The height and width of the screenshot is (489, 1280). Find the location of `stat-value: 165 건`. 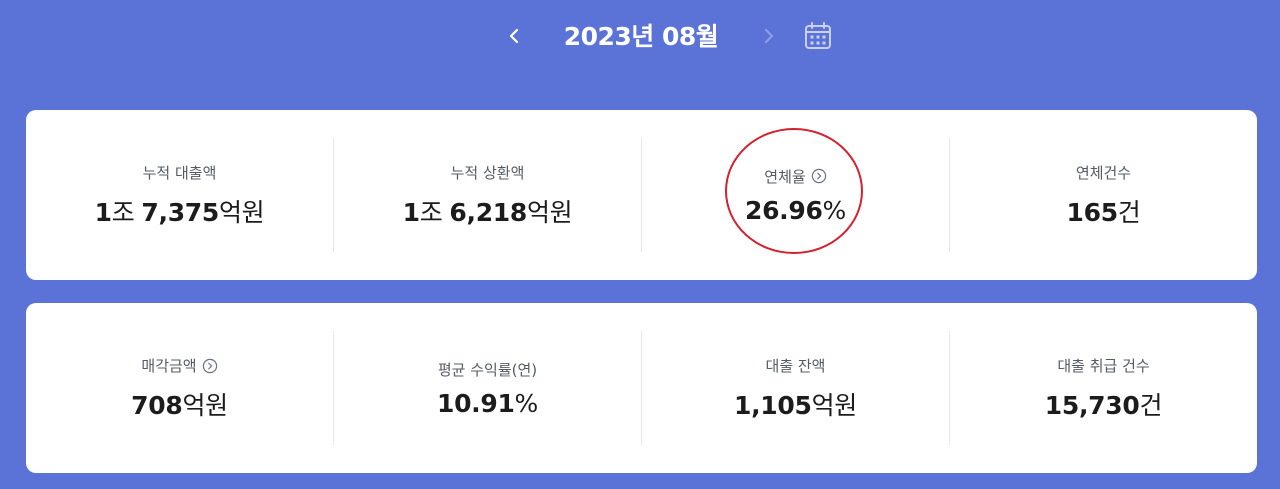

stat-value: 165 건 is located at coordinates (1104, 211).